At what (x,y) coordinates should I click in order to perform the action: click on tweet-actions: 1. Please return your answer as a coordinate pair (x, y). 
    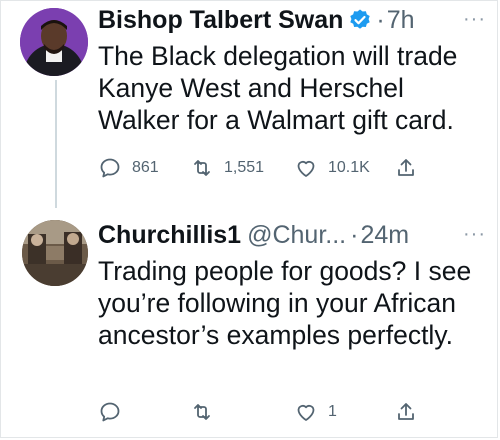
    Looking at the image, I should click on (299, 415).